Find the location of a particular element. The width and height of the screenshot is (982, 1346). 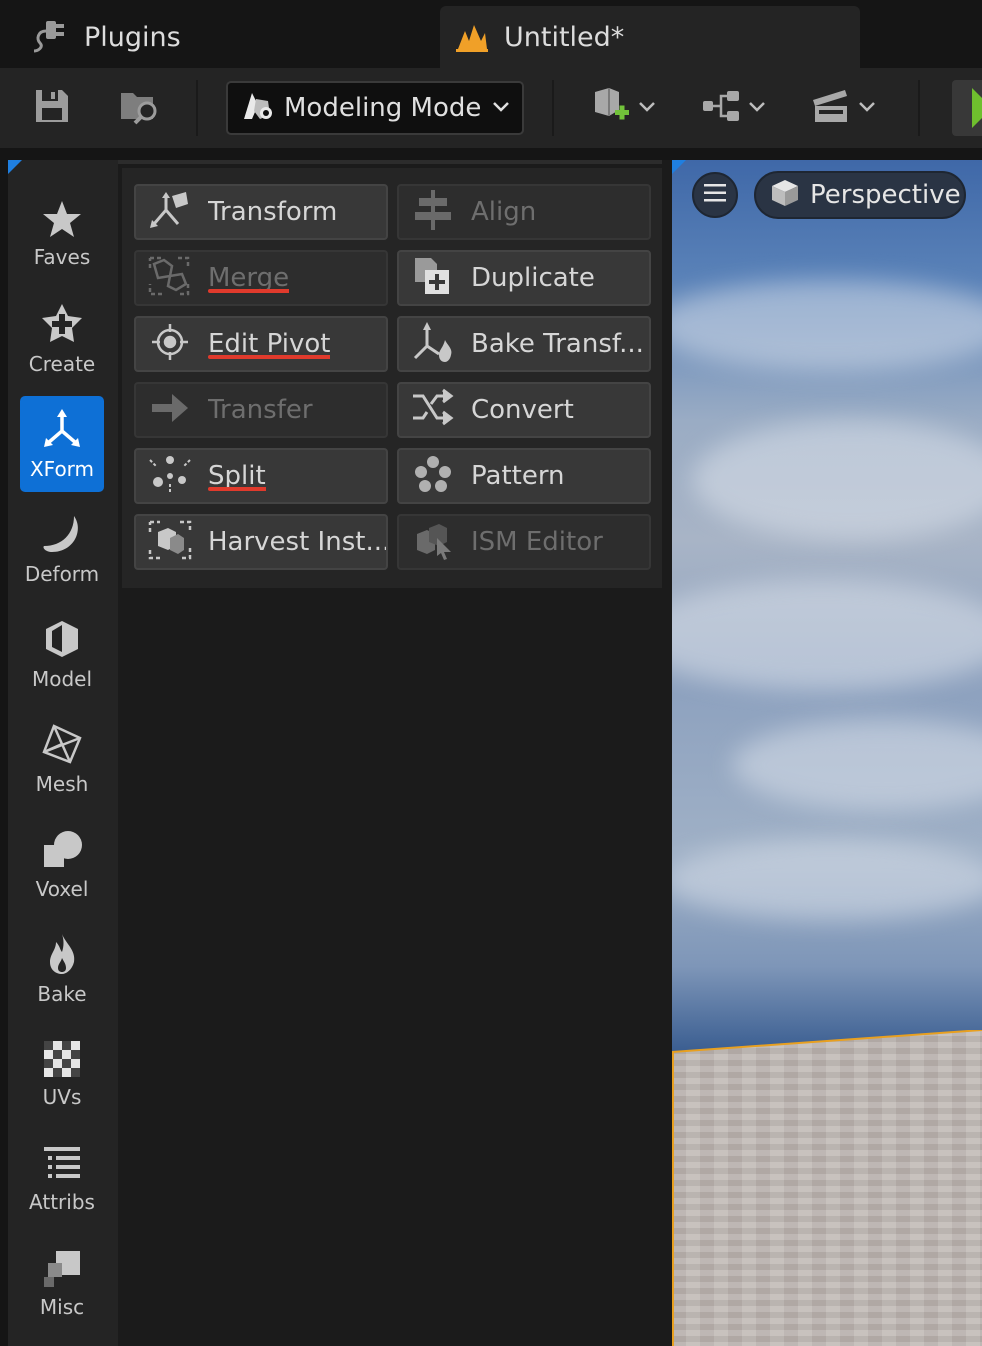

blueprint-icon is located at coordinates (721, 108).